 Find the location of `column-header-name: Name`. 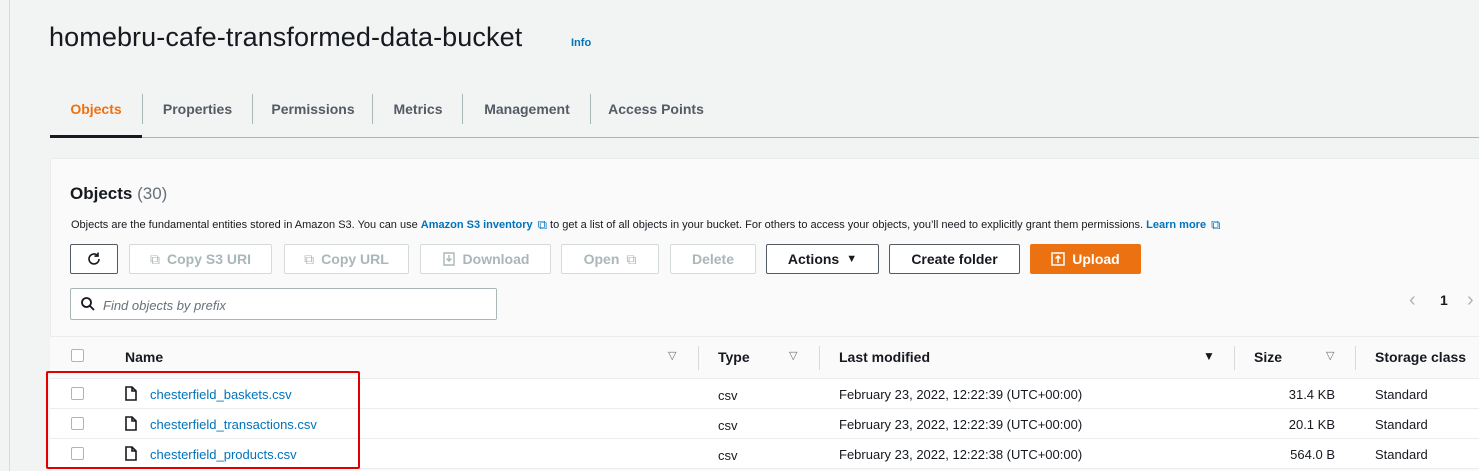

column-header-name: Name is located at coordinates (144, 357).